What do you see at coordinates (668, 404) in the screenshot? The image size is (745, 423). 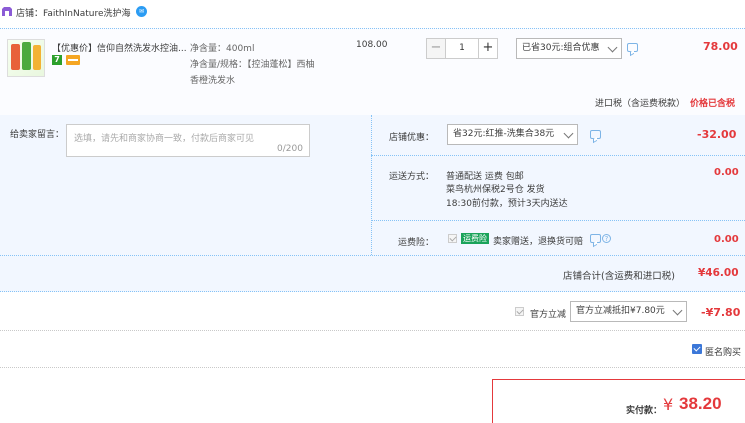 I see `currency-symbol: ¥` at bounding box center [668, 404].